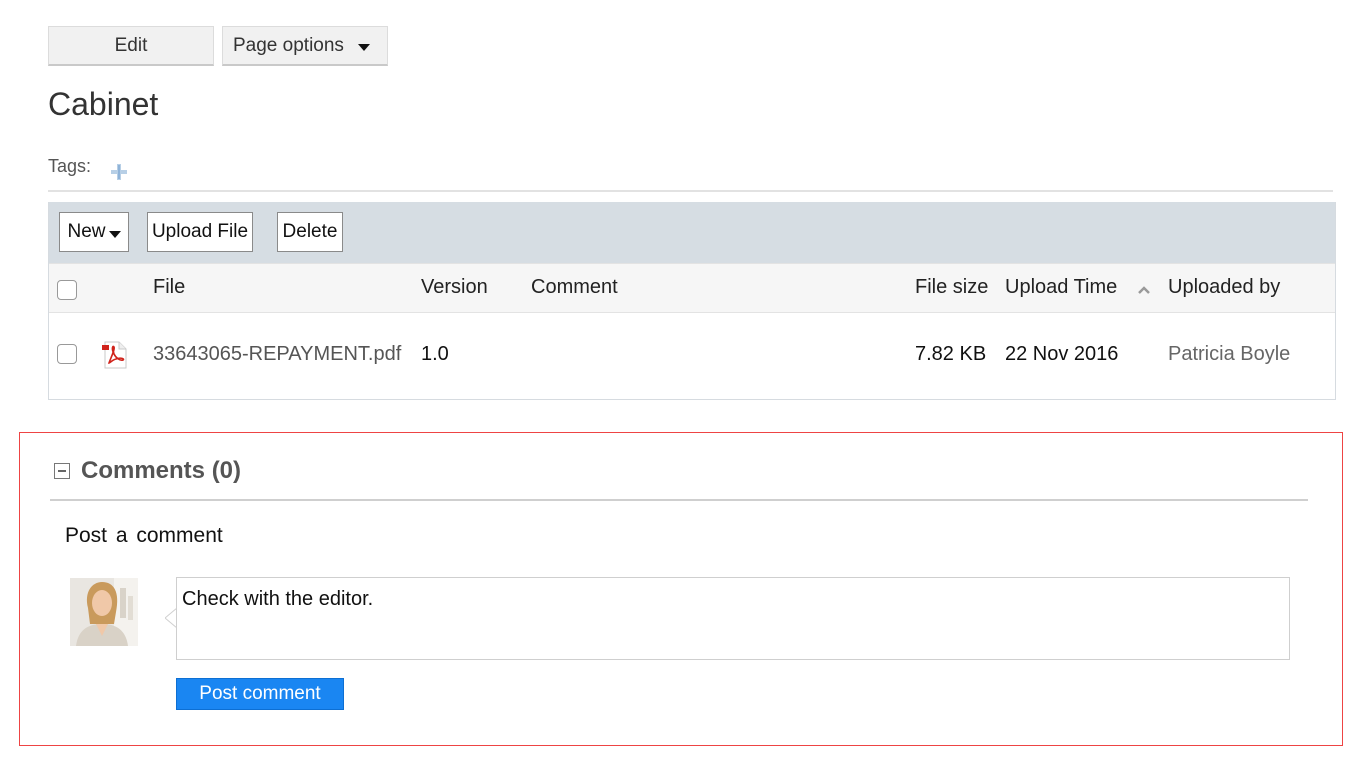 The image size is (1362, 784). What do you see at coordinates (1062, 354) in the screenshot?
I see `upload-time: 22 Nov 2016` at bounding box center [1062, 354].